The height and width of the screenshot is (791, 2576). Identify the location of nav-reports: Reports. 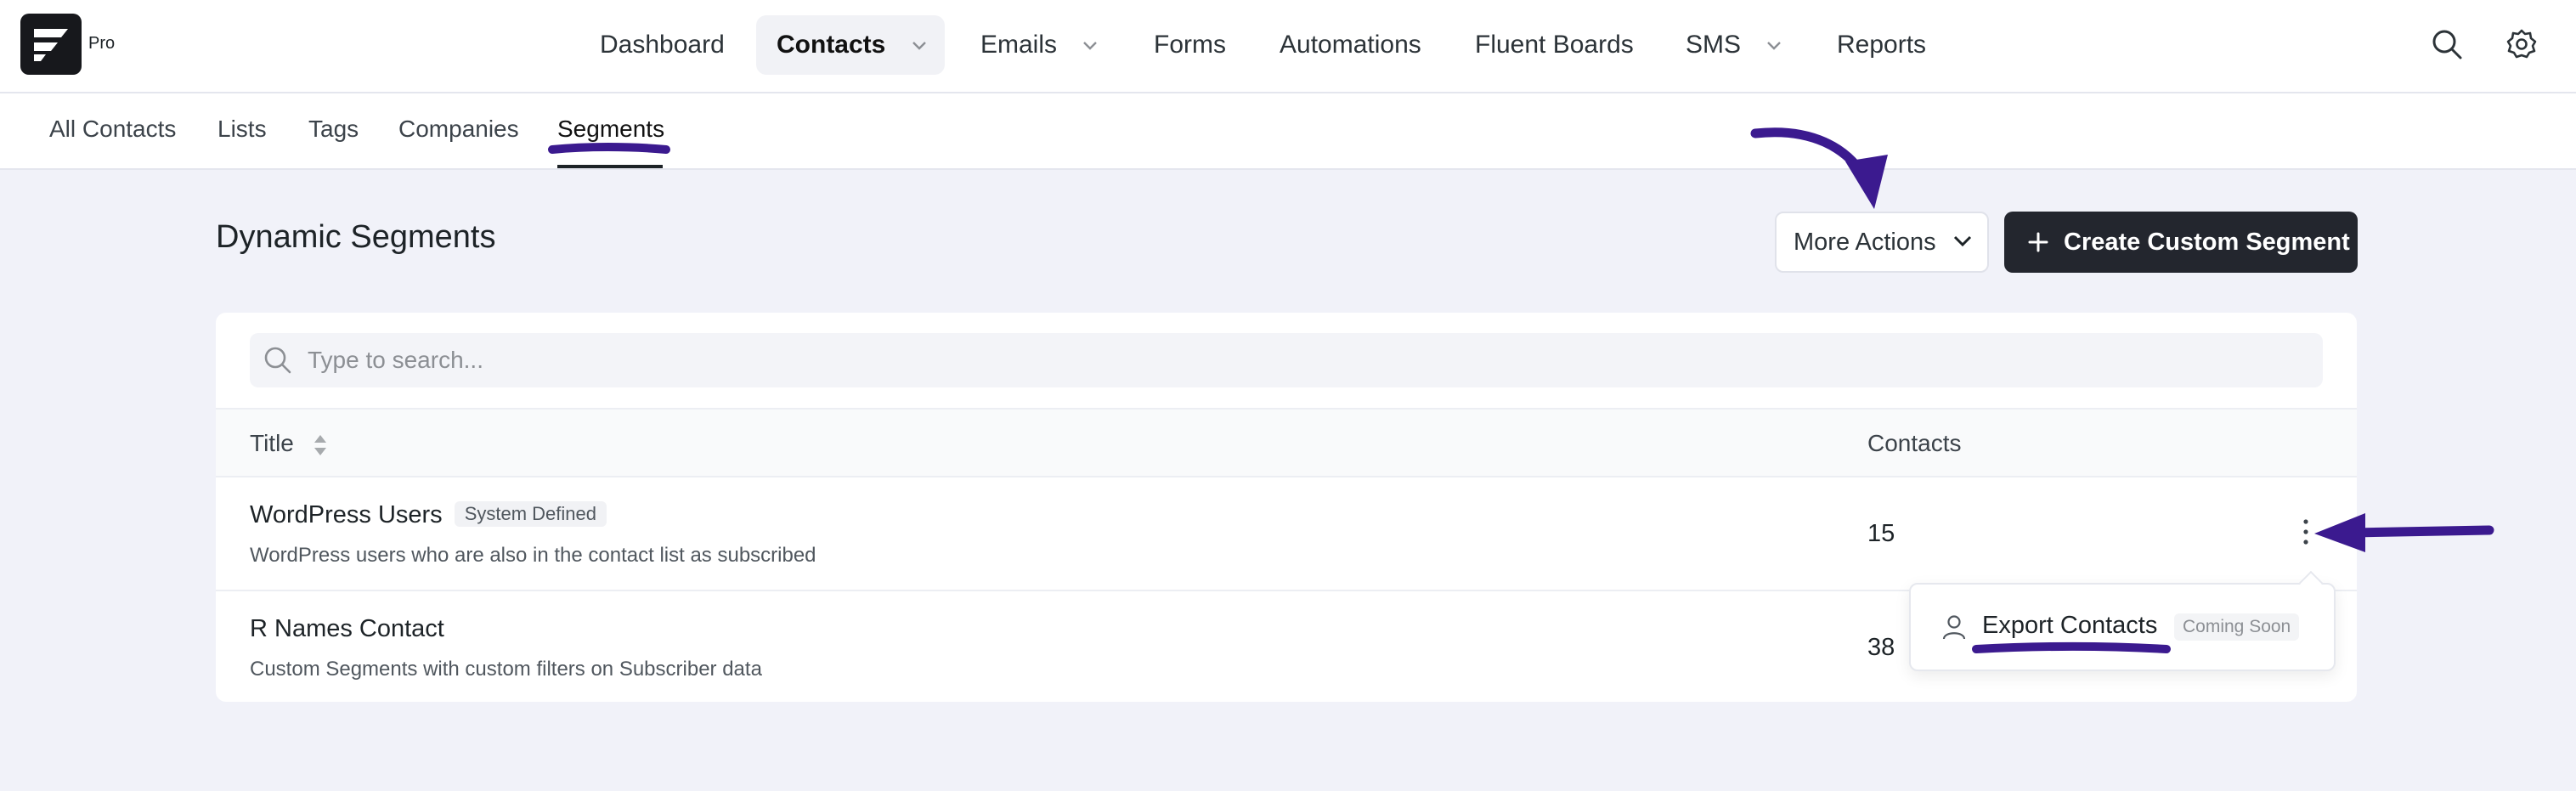
(1881, 45).